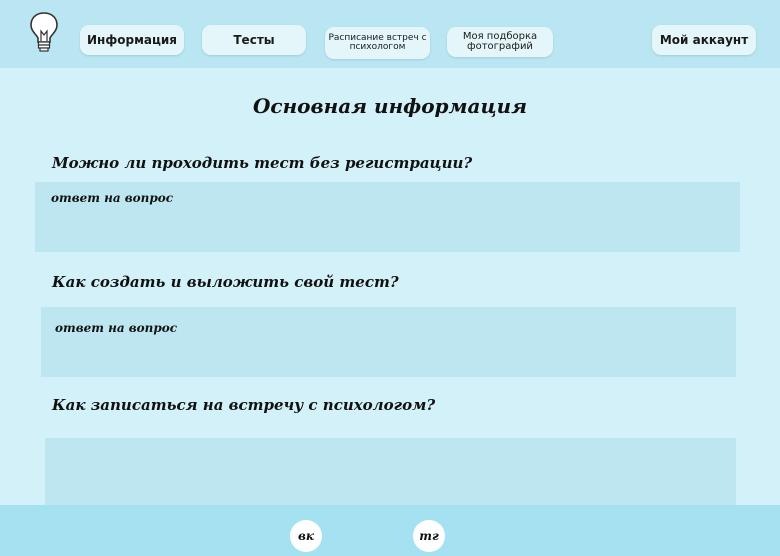  What do you see at coordinates (44, 32) in the screenshot?
I see `lightbulb-icon` at bounding box center [44, 32].